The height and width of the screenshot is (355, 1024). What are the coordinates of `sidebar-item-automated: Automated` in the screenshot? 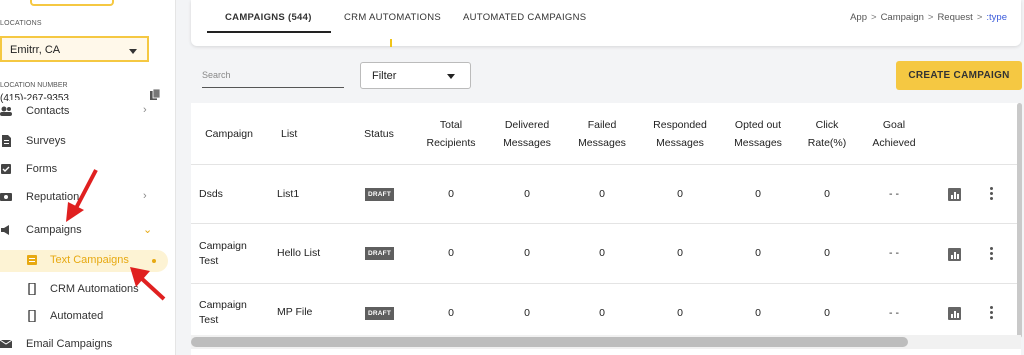 It's located at (87, 317).